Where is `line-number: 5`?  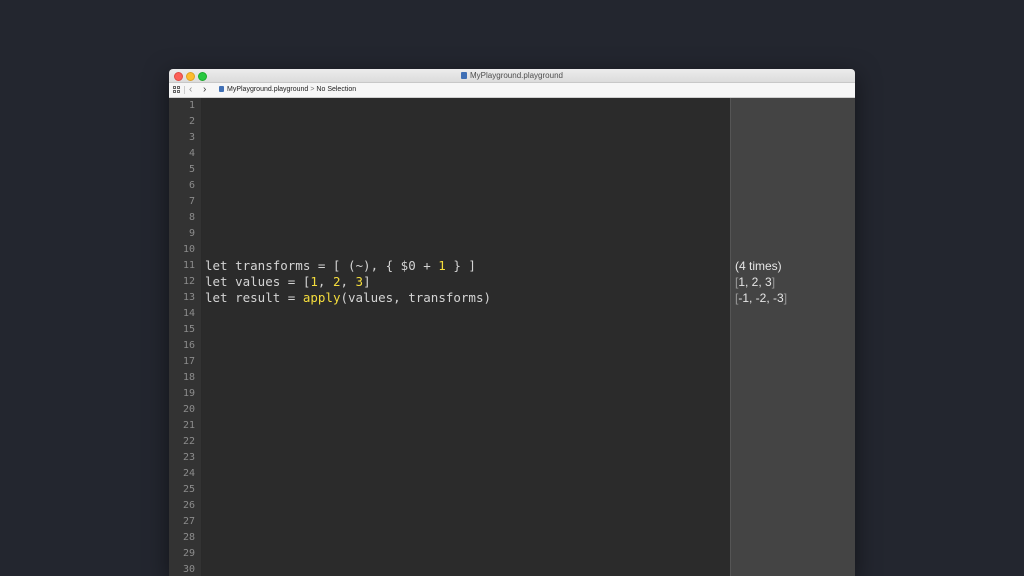 line-number: 5 is located at coordinates (191, 169).